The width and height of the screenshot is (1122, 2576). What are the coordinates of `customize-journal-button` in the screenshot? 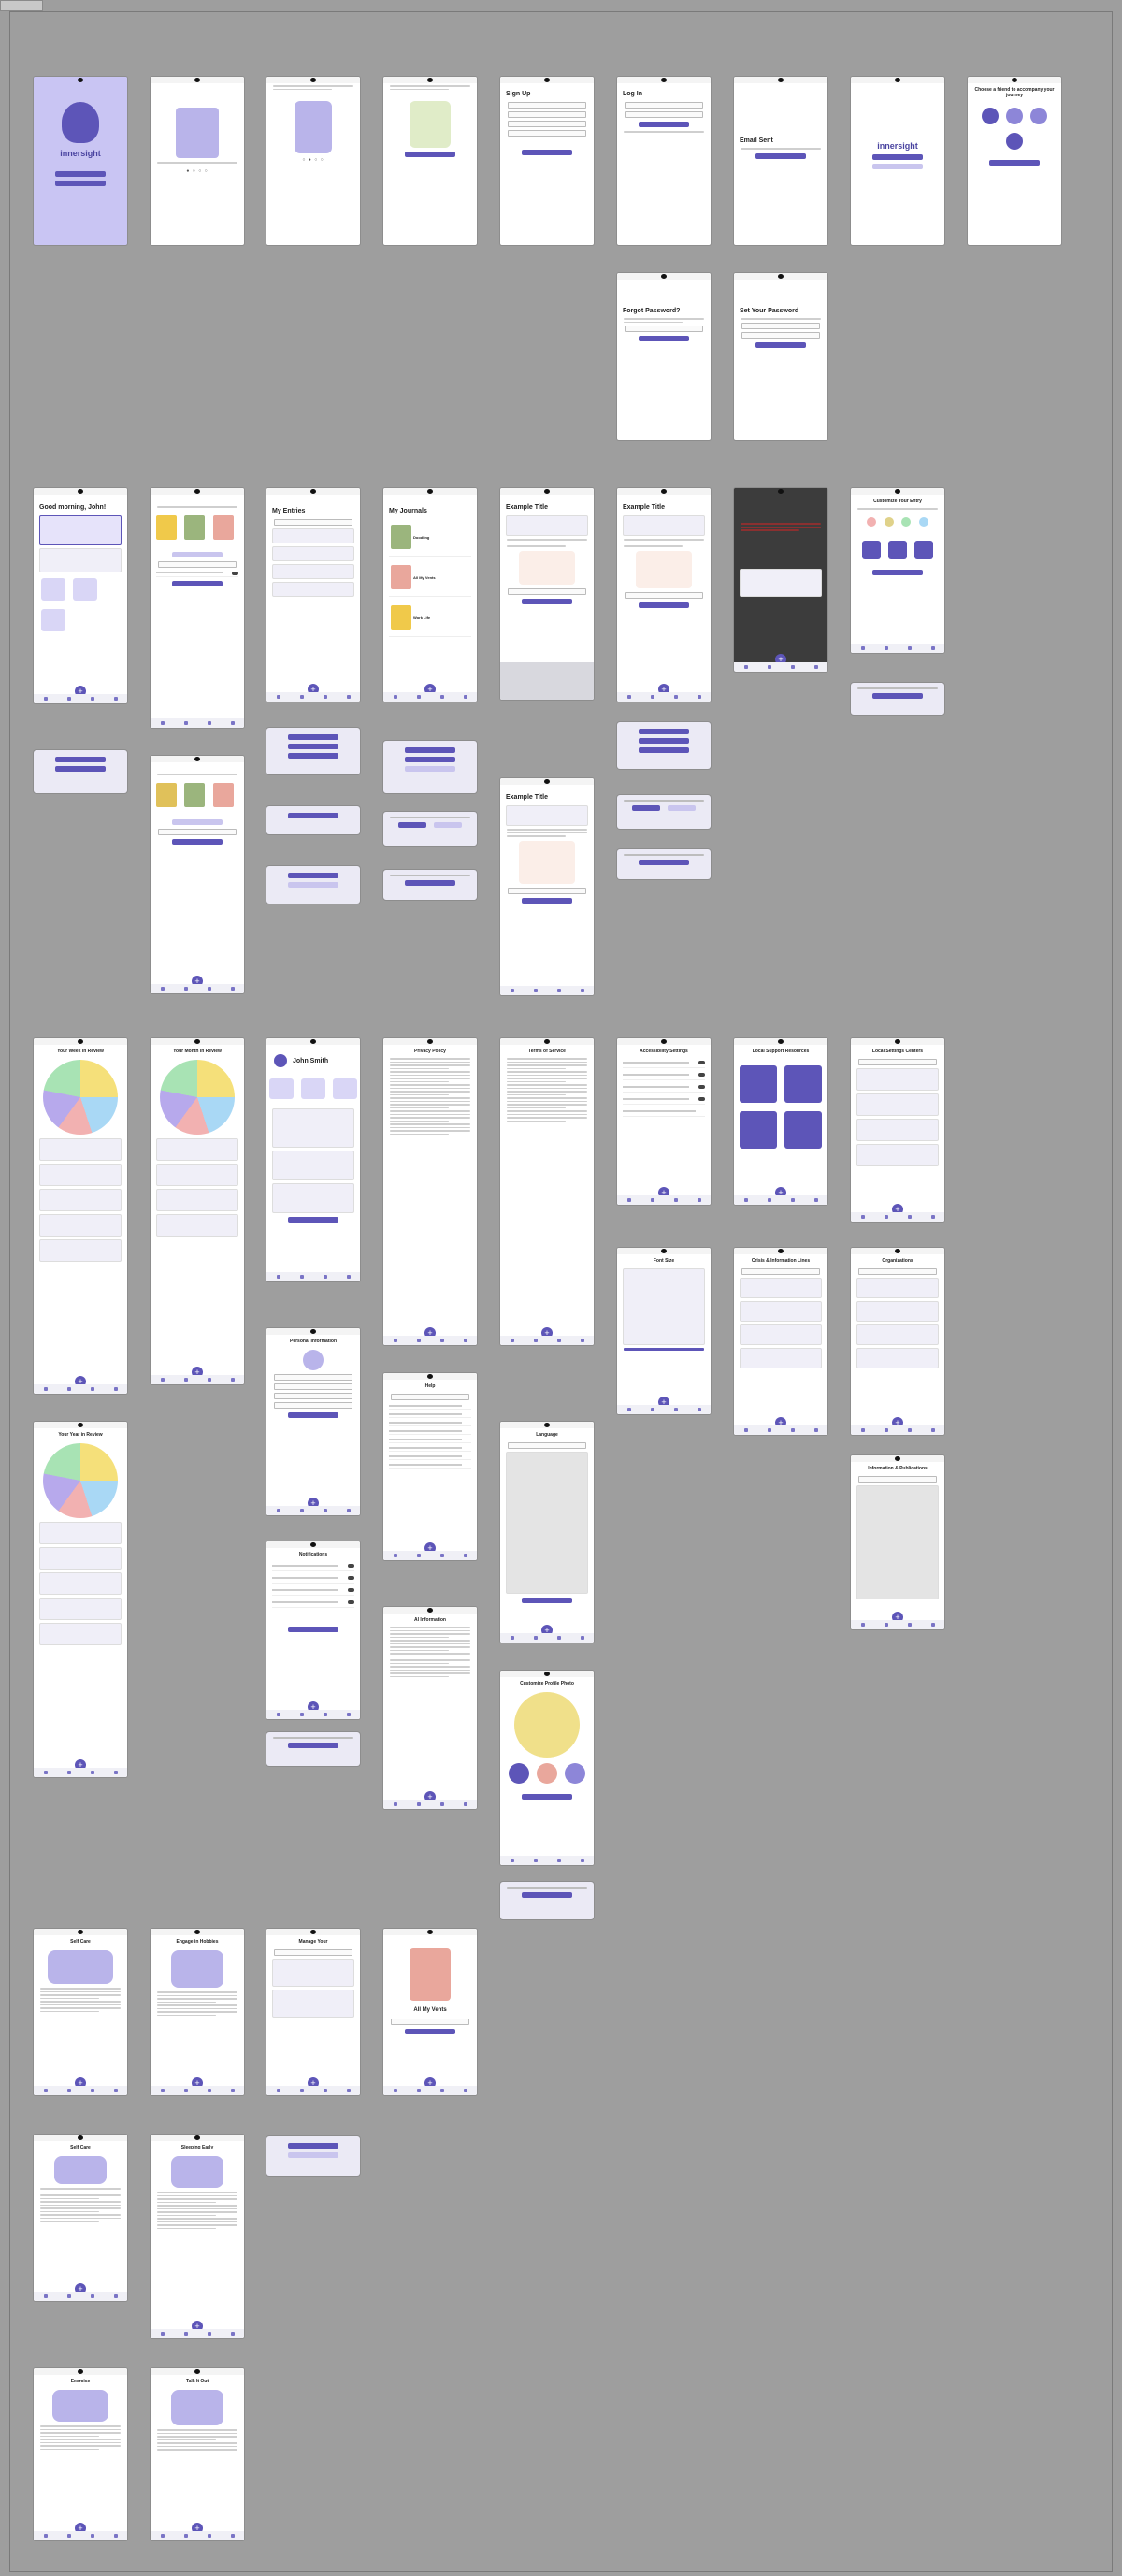 It's located at (430, 760).